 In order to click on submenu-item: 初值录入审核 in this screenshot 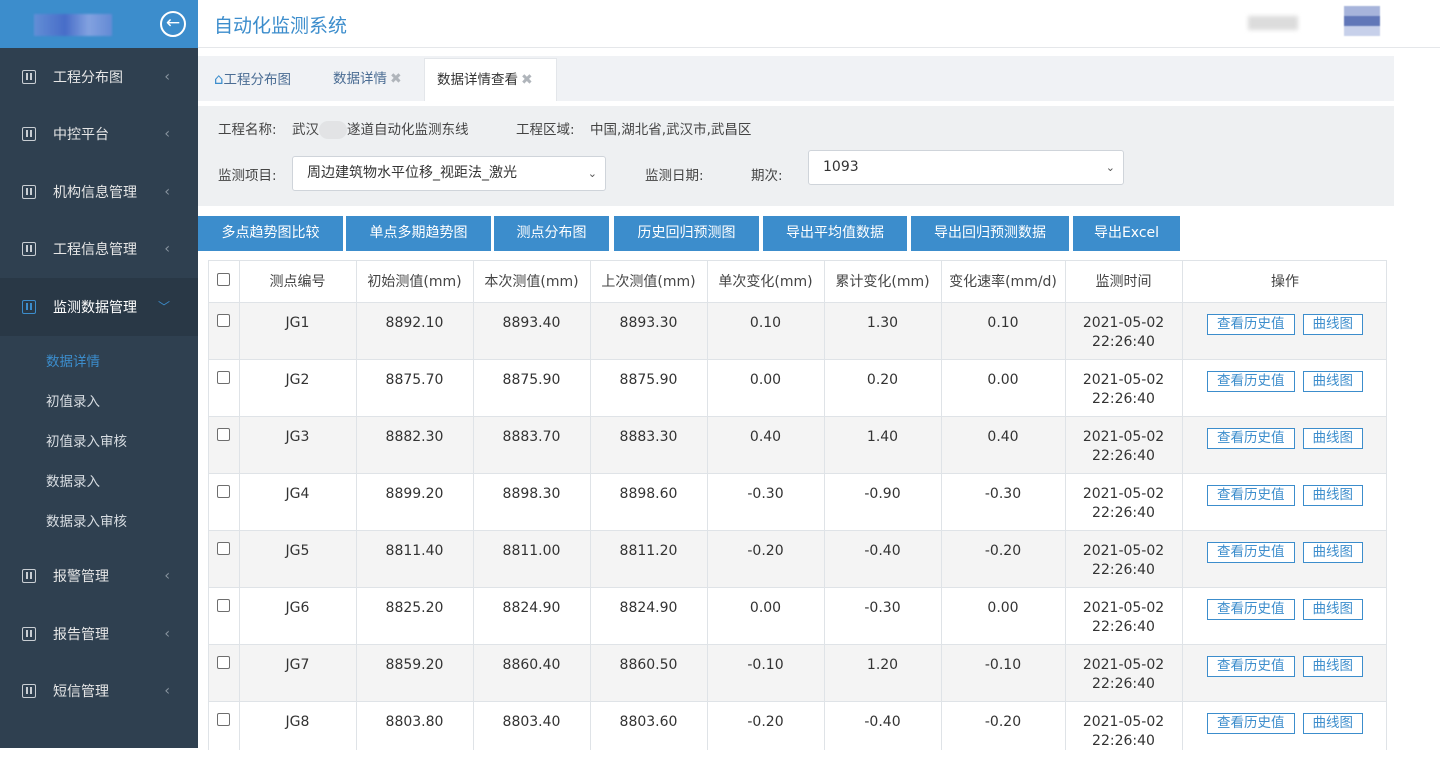, I will do `click(99, 441)`.